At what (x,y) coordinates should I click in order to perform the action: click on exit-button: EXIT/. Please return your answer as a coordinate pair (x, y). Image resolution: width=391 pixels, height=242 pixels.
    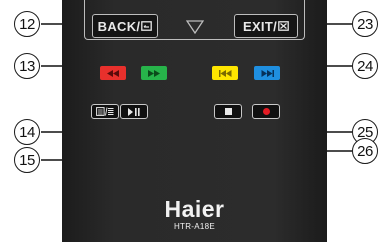
    Looking at the image, I should click on (266, 26).